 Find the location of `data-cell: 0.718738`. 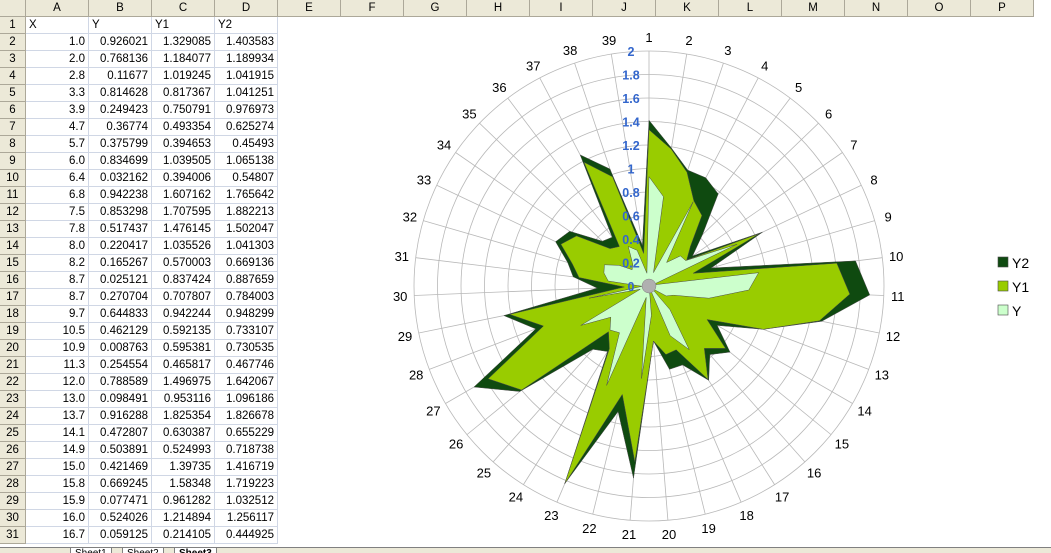

data-cell: 0.718738 is located at coordinates (246, 450).